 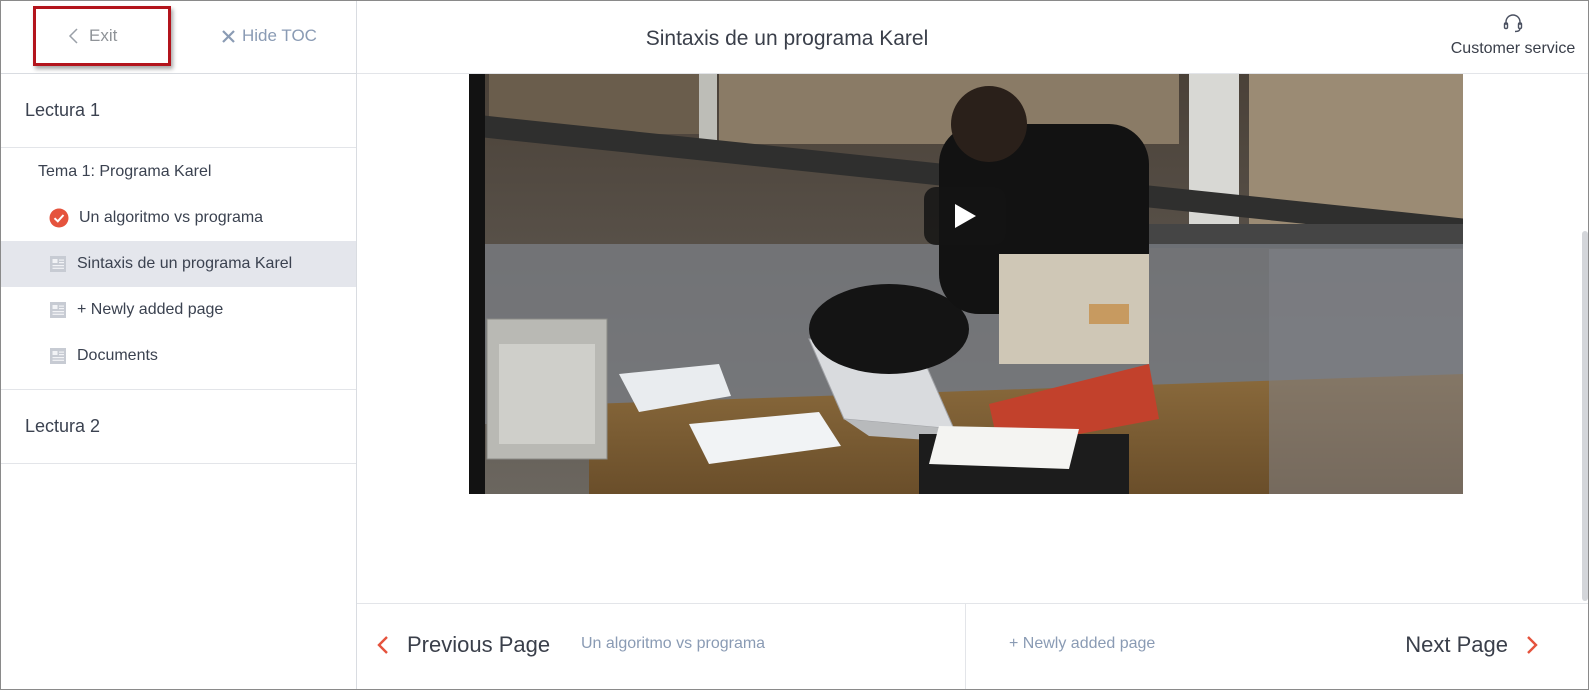 I want to click on toc-item-un-algoritmo: Un algoritmo vs programa, so click(x=178, y=218).